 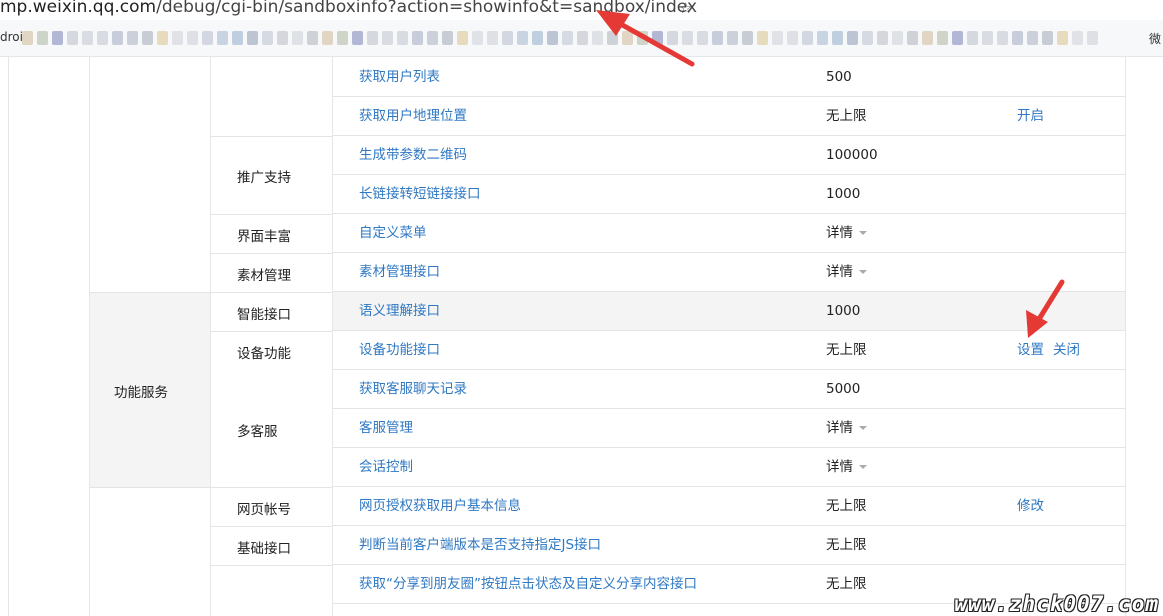 I want to click on api-name-link: 长链接转短链接接口, so click(x=420, y=194).